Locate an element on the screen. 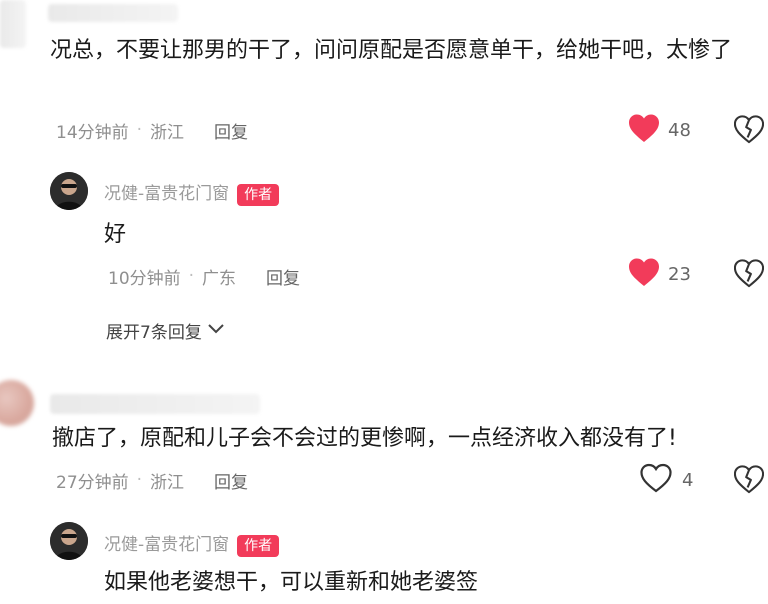 The height and width of the screenshot is (604, 768). reply-text: 如果他老婆想干，可以重新和她老婆签 is located at coordinates (291, 582).